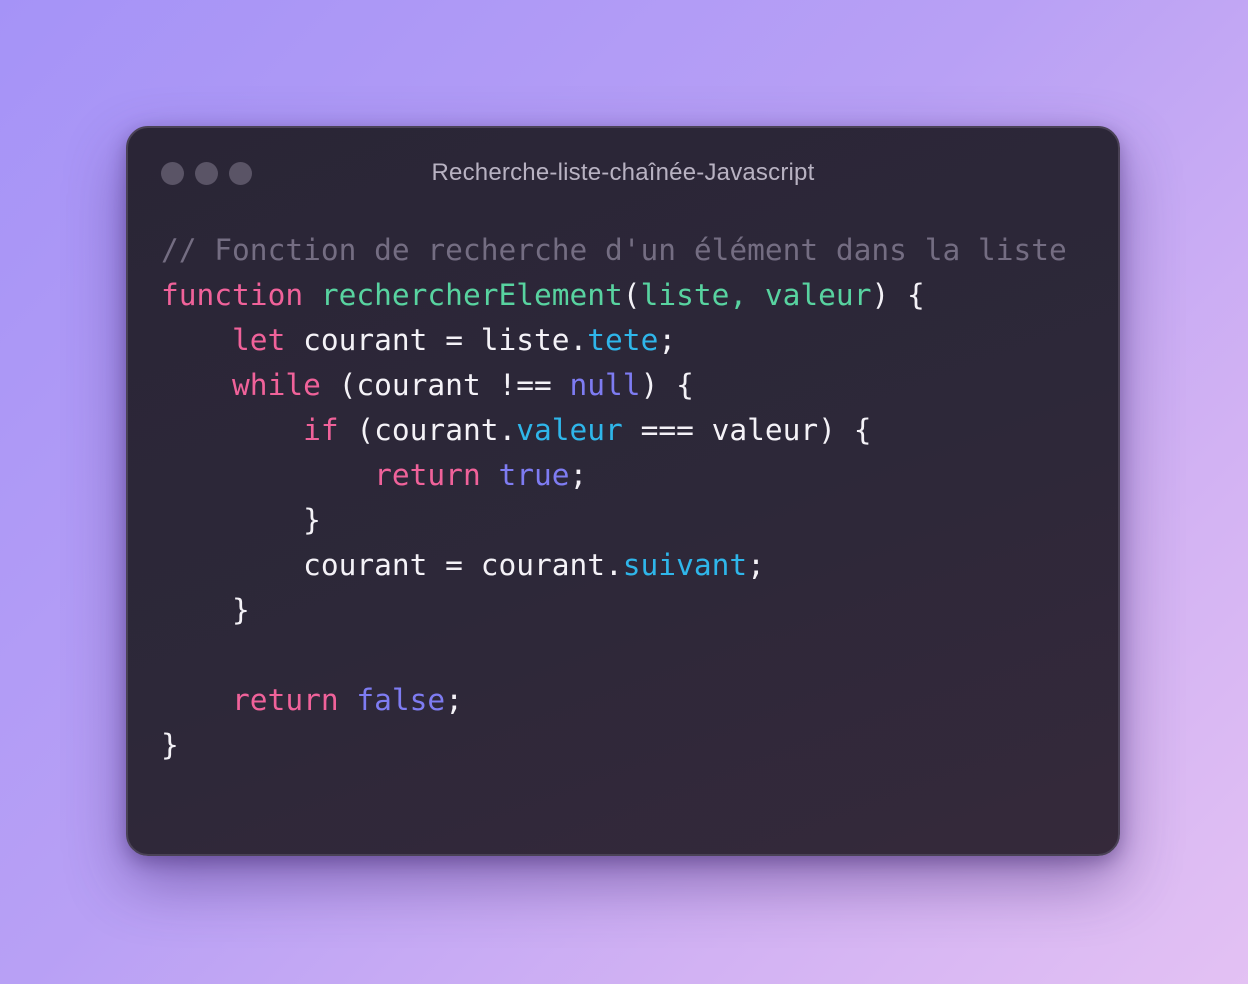 The height and width of the screenshot is (984, 1248). What do you see at coordinates (623, 172) in the screenshot?
I see `window-title: Recherche-liste-chaînée-Javascript` at bounding box center [623, 172].